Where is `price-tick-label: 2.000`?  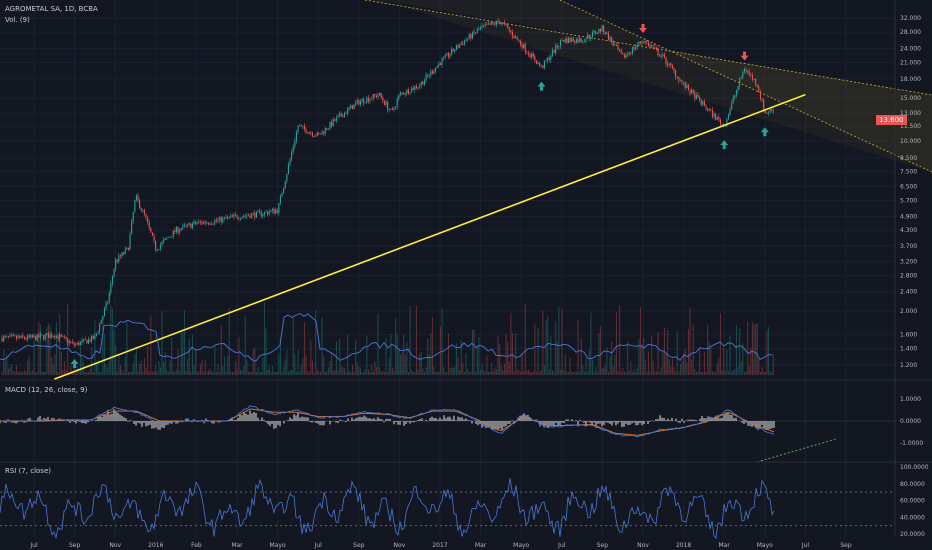 price-tick-label: 2.000 is located at coordinates (908, 311).